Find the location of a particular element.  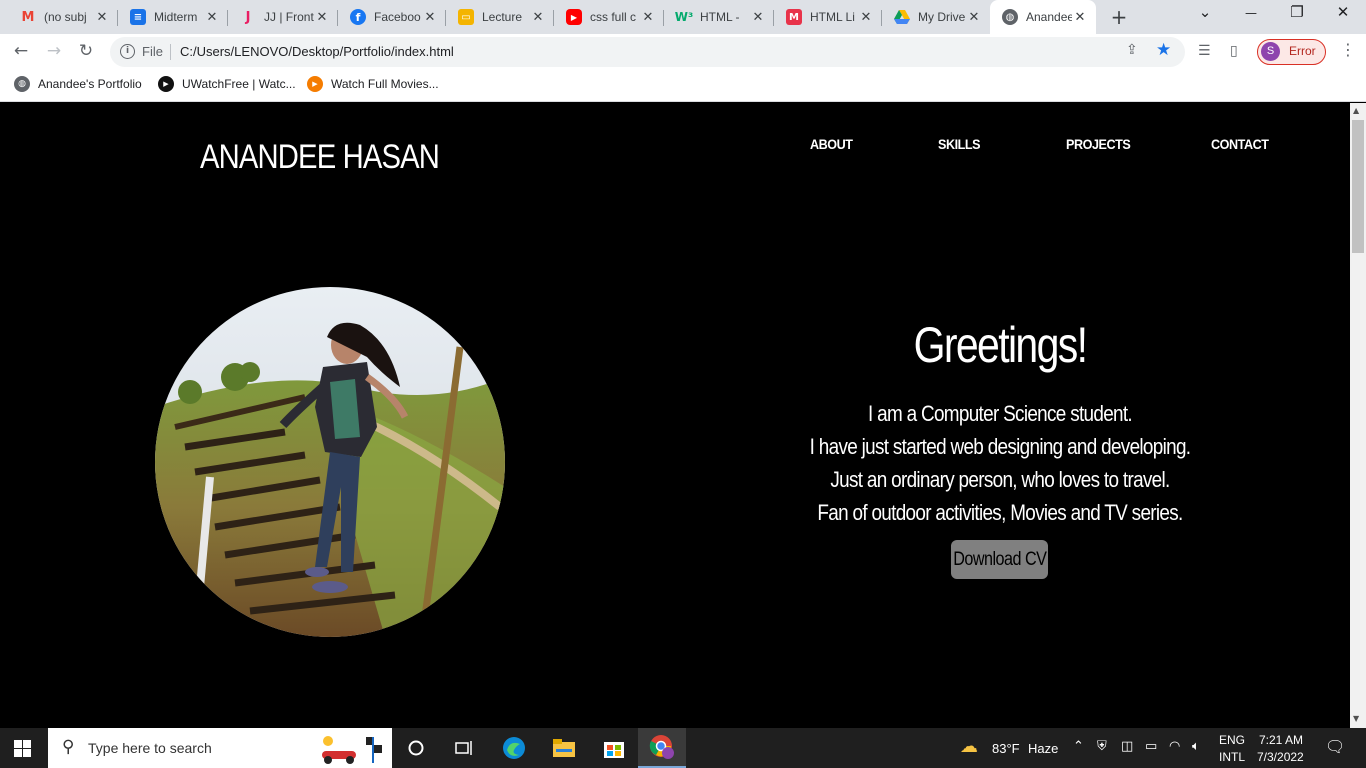

file-explorer-icon is located at coordinates (564, 748).